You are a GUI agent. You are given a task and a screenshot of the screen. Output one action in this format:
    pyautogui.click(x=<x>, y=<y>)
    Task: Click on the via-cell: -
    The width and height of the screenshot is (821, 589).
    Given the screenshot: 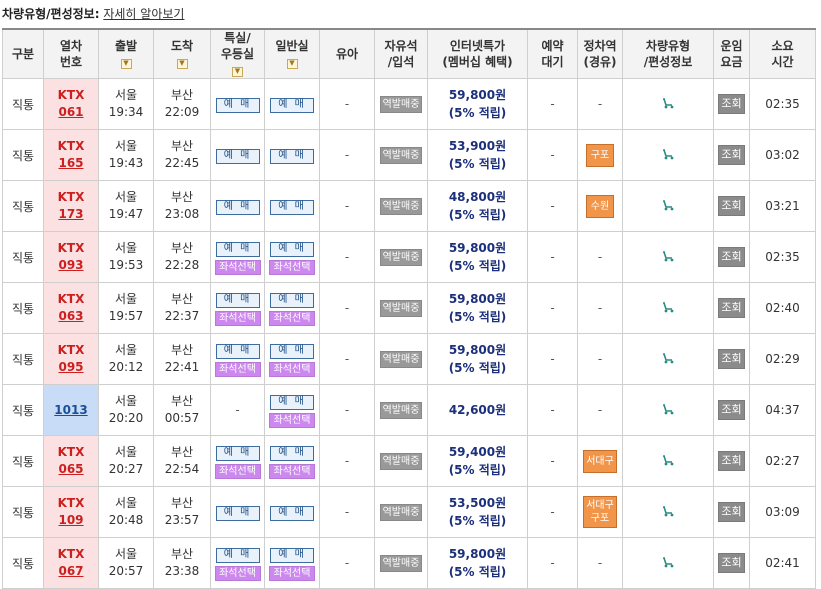 What is the action you would take?
    pyautogui.click(x=600, y=257)
    